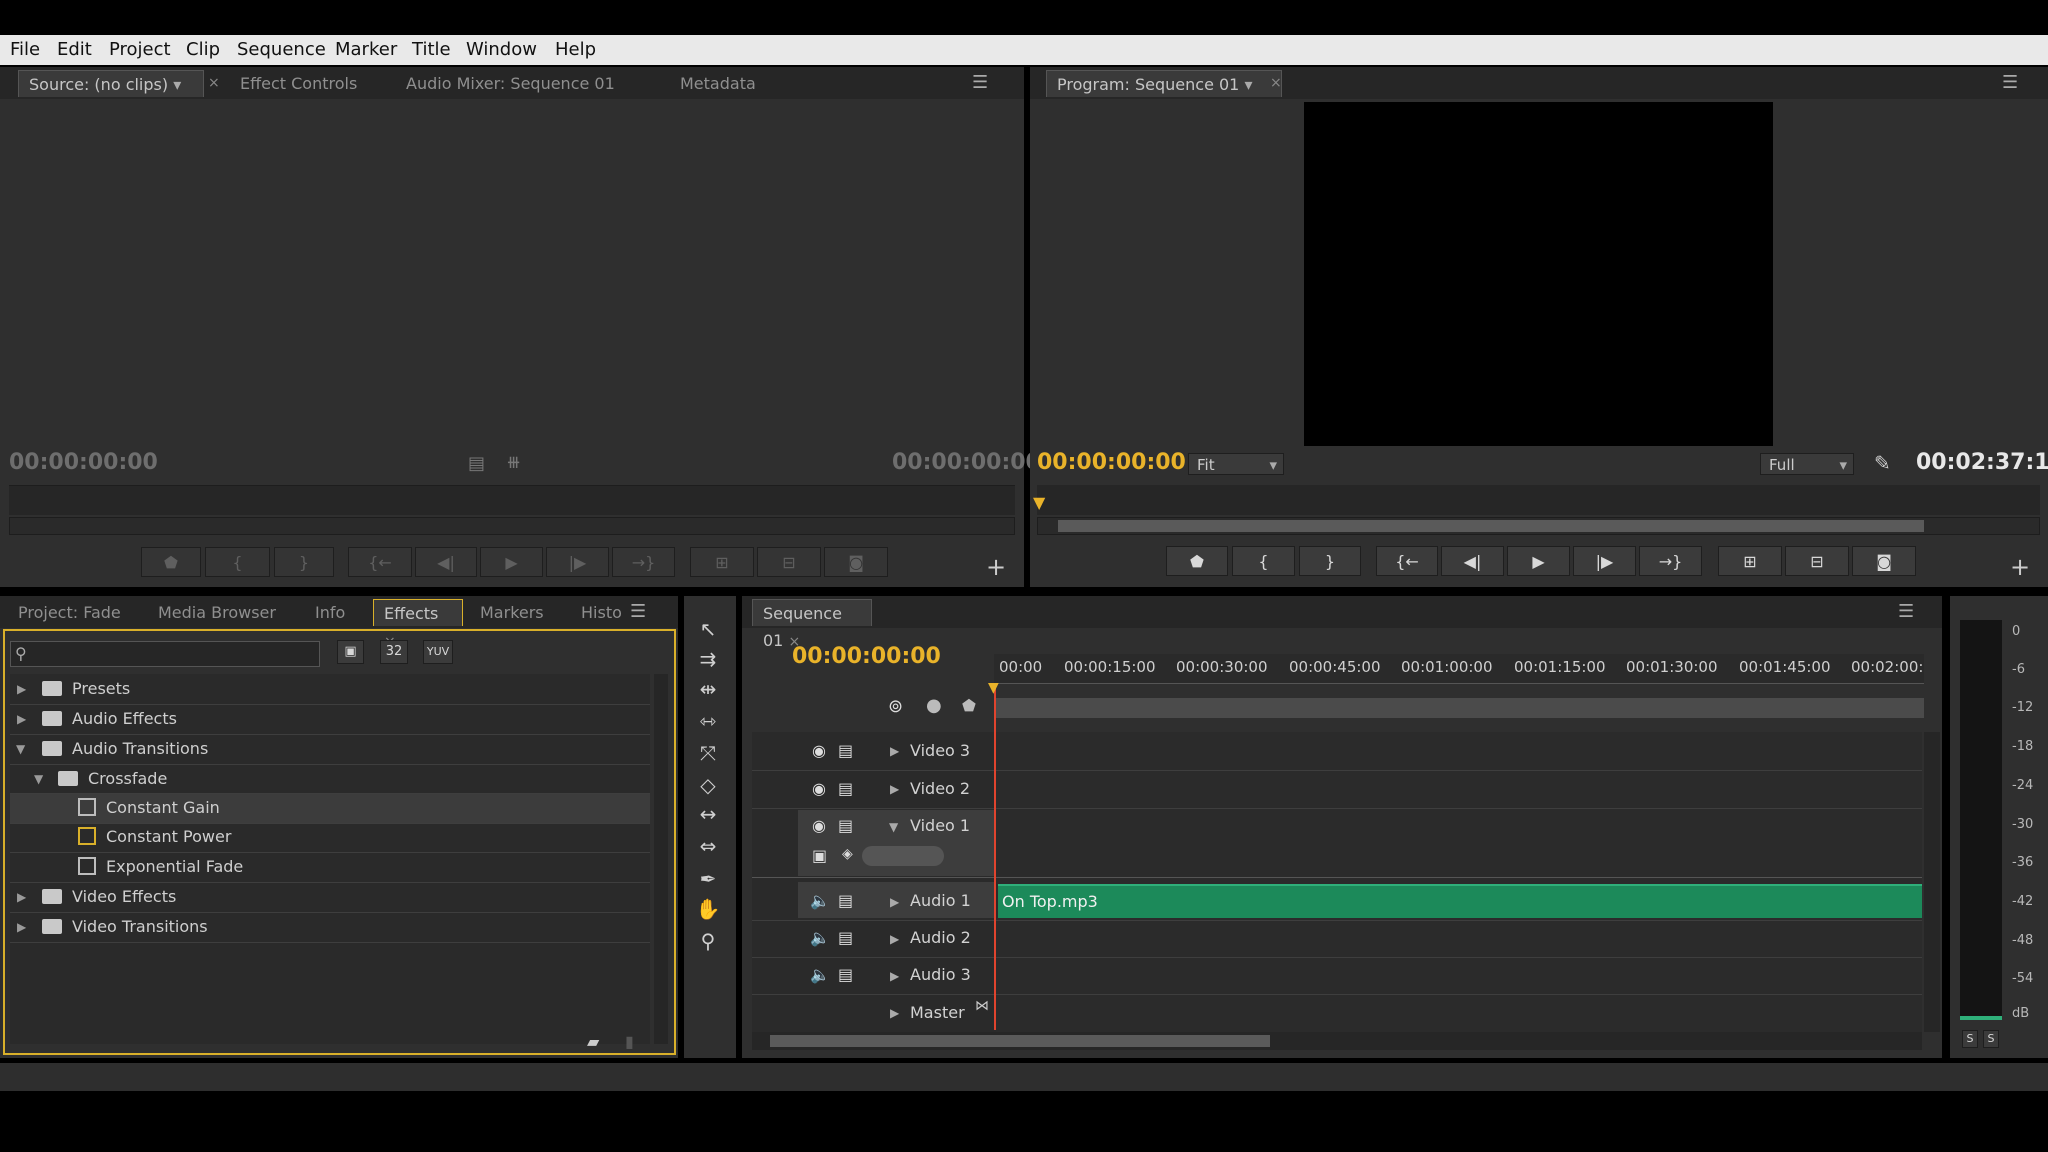 Image resolution: width=2048 pixels, height=1152 pixels. I want to click on accelerated-effects-button: ▣, so click(350, 652).